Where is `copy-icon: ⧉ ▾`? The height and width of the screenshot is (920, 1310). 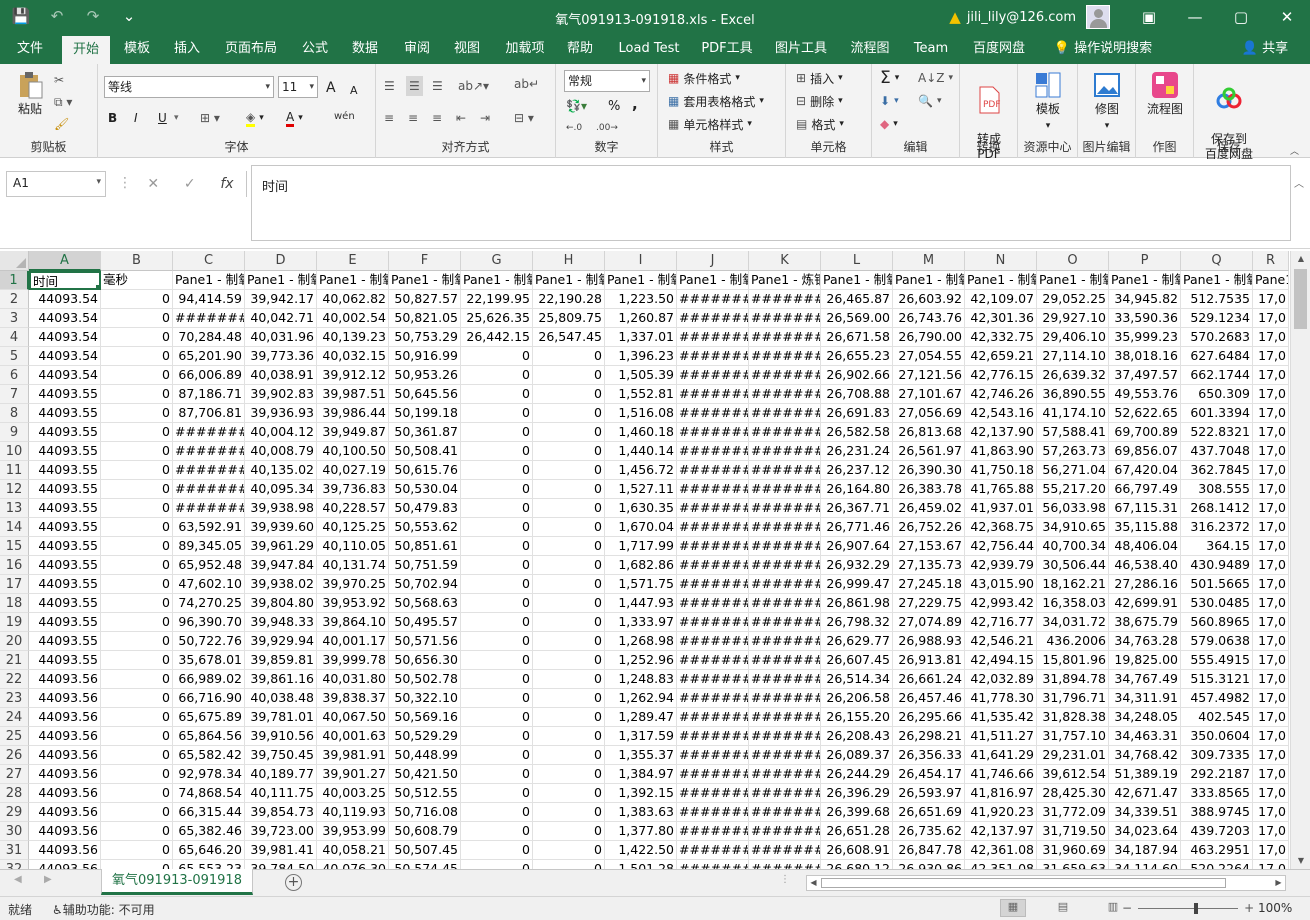 copy-icon: ⧉ ▾ is located at coordinates (63, 102).